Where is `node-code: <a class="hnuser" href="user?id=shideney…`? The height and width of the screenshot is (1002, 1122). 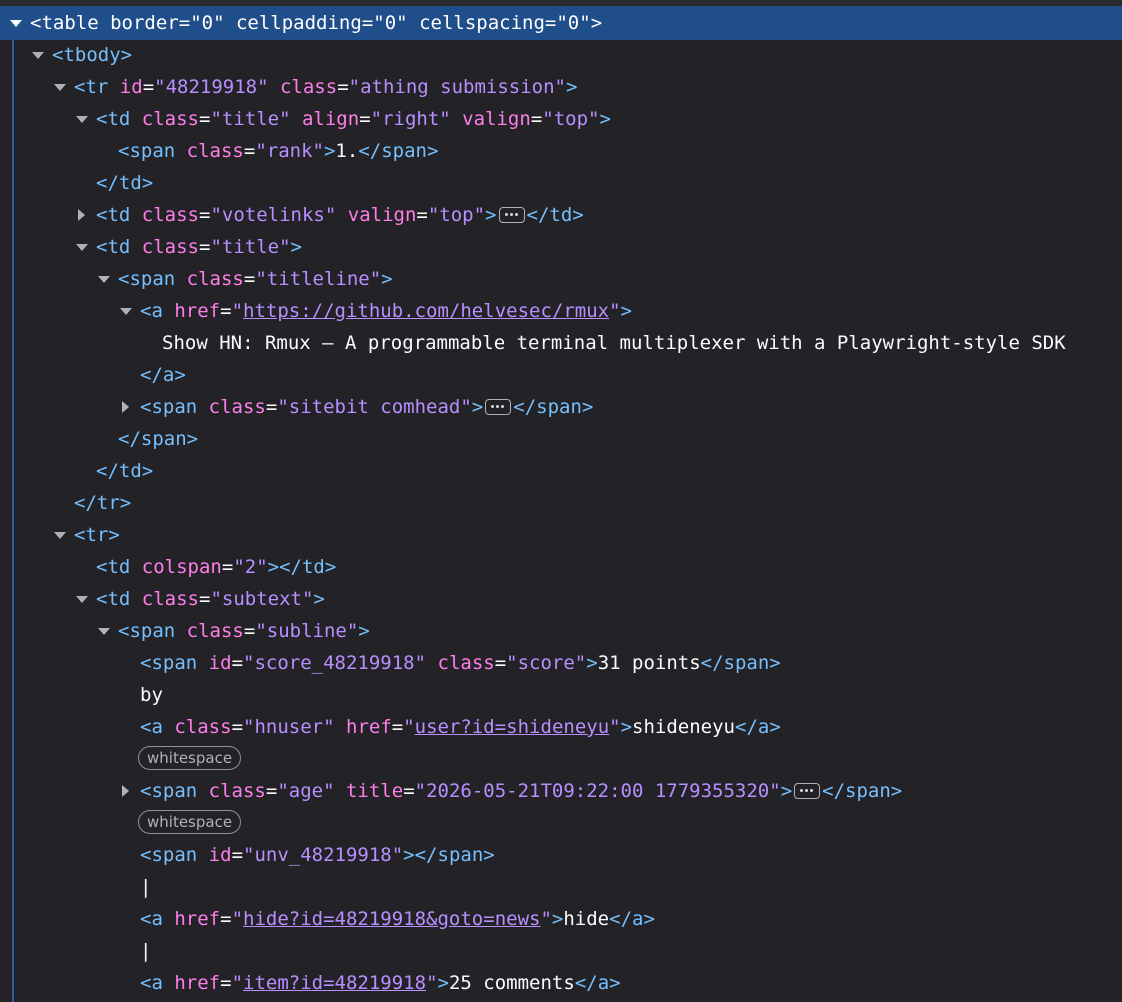 node-code: <a class="hnuser" href="user?id=shideney… is located at coordinates (460, 727).